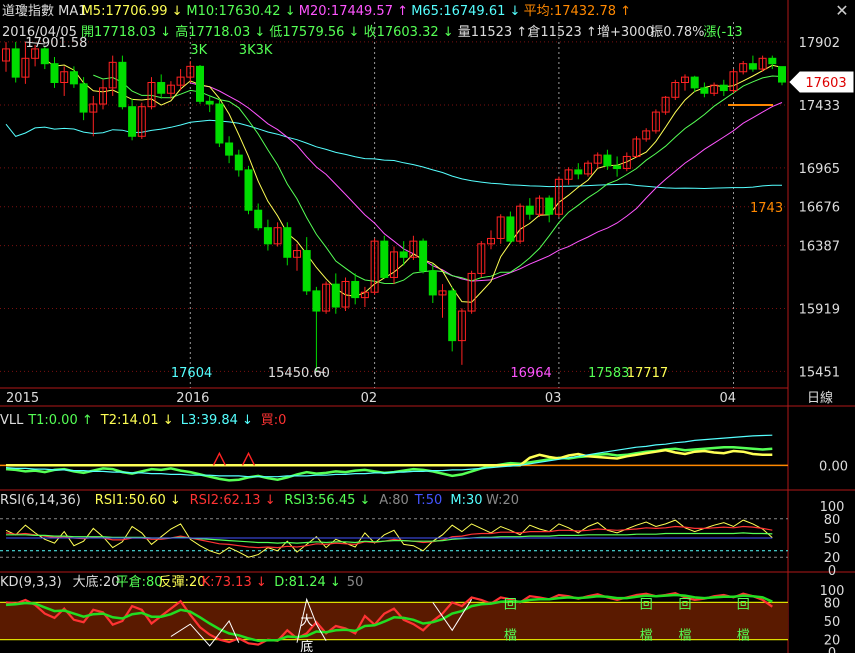 This screenshot has height=653, width=855. What do you see at coordinates (132, 11) in the screenshot?
I see `ma-value-0: M5:17706.99 ↓` at bounding box center [132, 11].